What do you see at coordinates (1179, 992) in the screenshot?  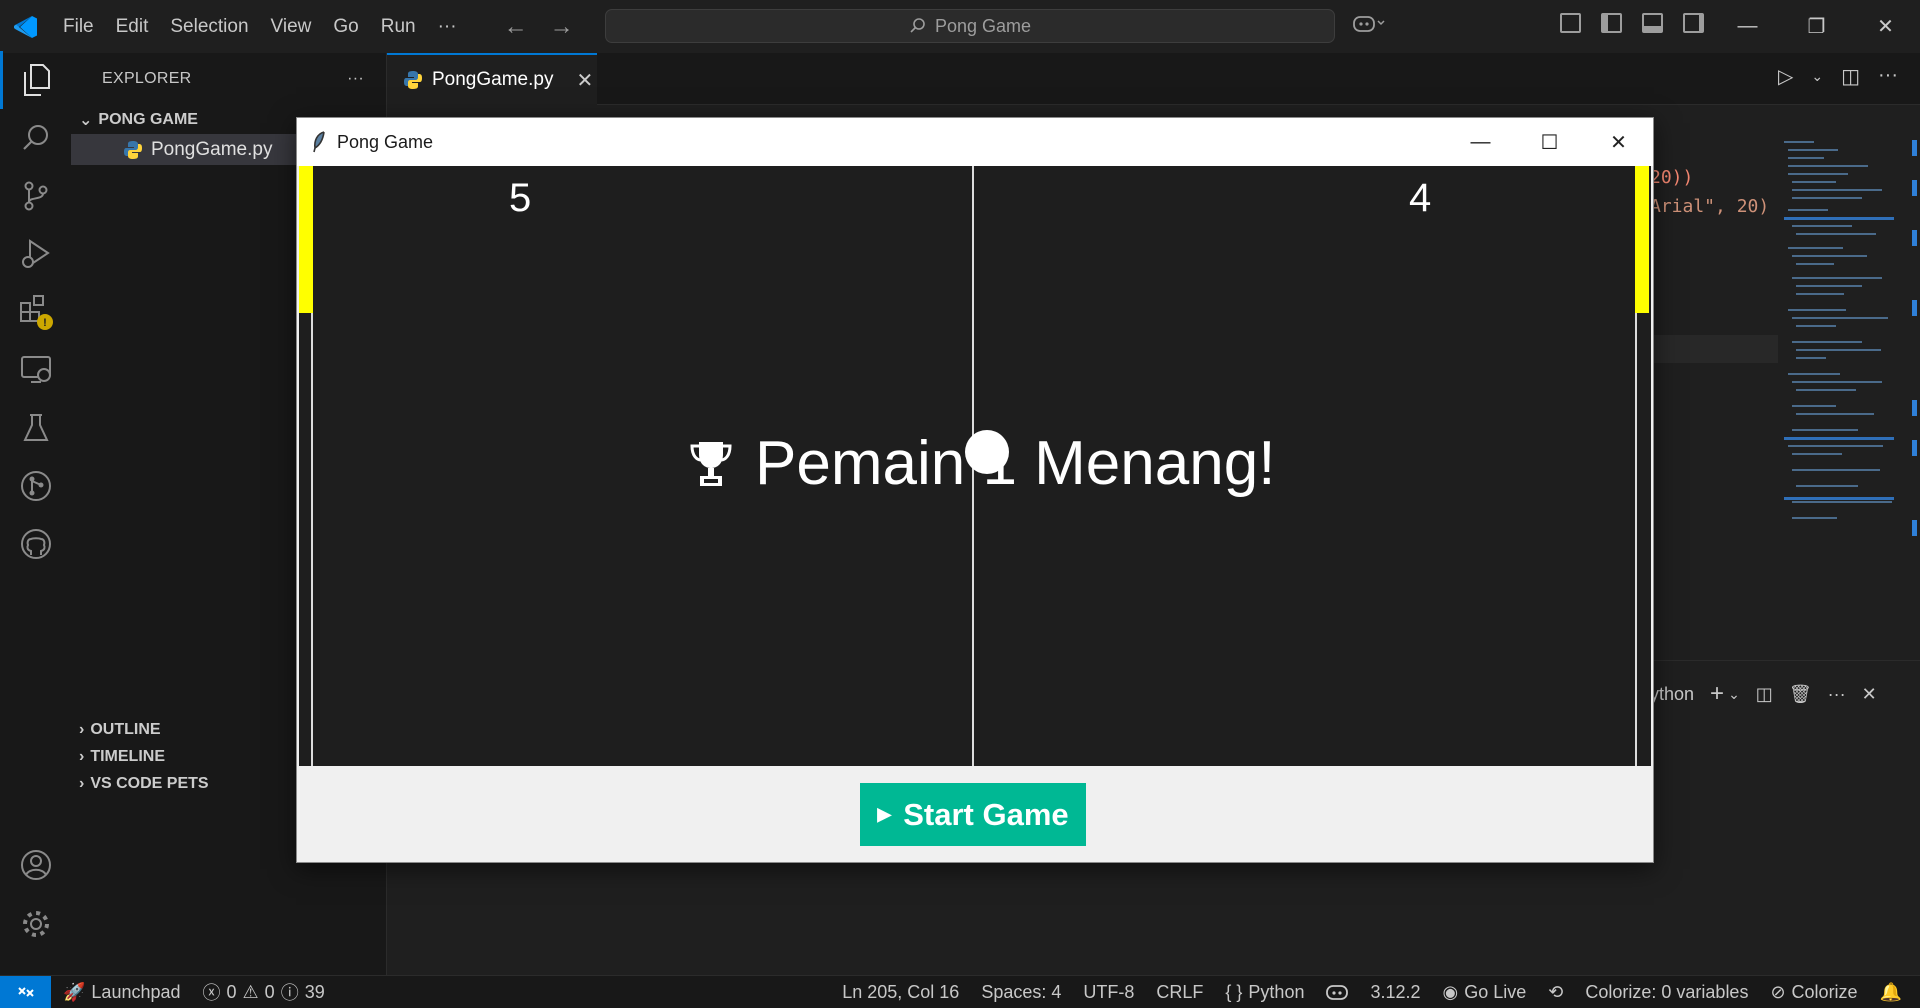 I see `end-of-line: CRLF` at bounding box center [1179, 992].